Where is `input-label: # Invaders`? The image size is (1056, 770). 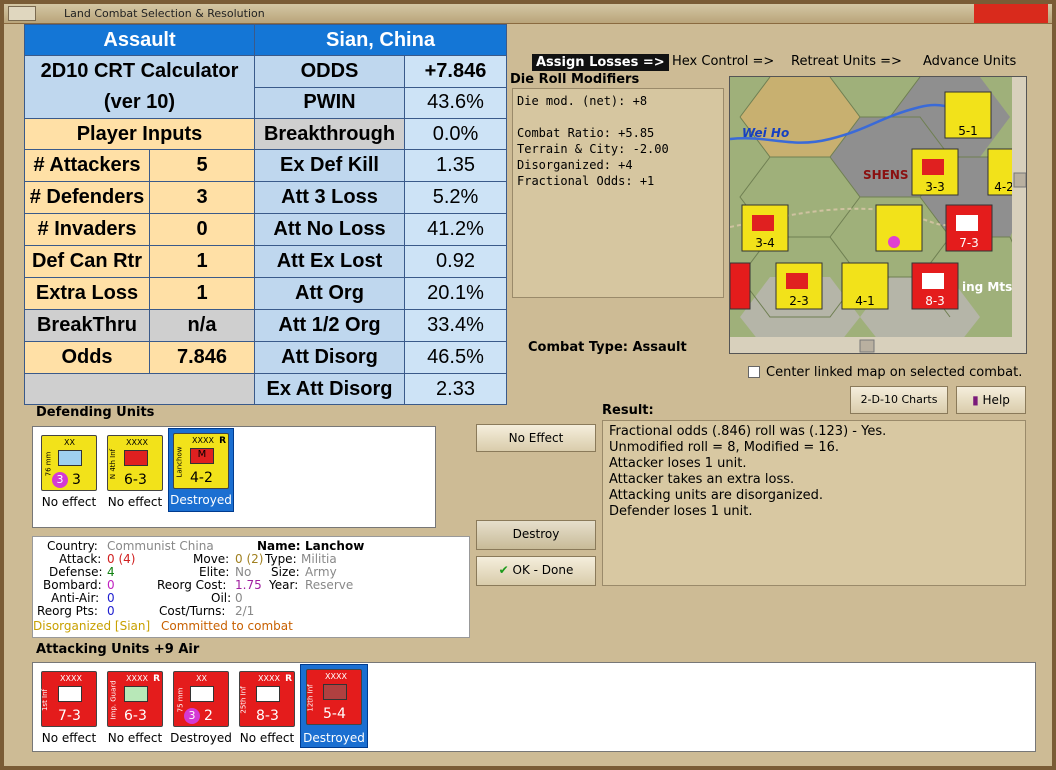 input-label: # Invaders is located at coordinates (87, 229).